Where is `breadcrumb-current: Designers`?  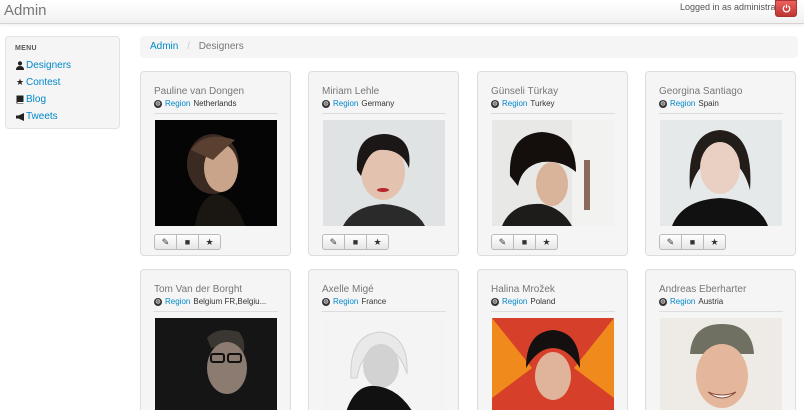
breadcrumb-current: Designers is located at coordinates (221, 46).